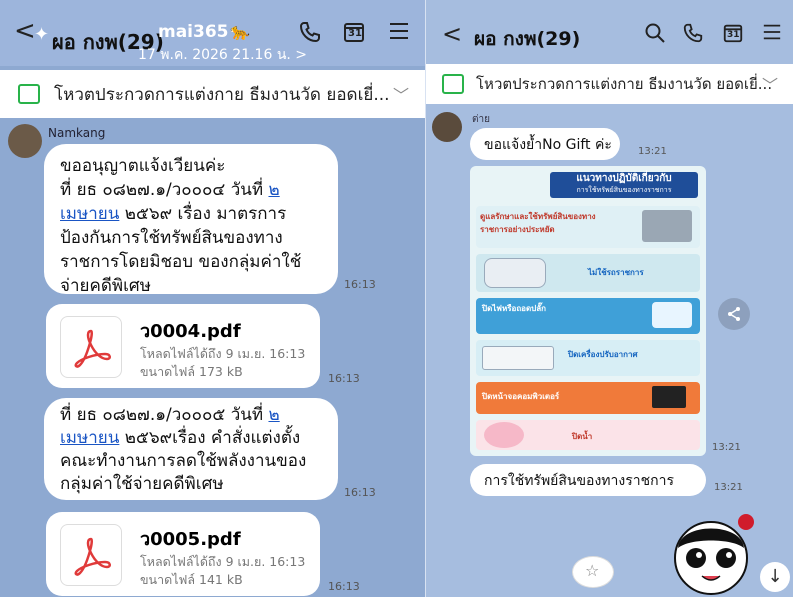 This screenshot has height=597, width=793. I want to click on share-icon, so click(734, 314).